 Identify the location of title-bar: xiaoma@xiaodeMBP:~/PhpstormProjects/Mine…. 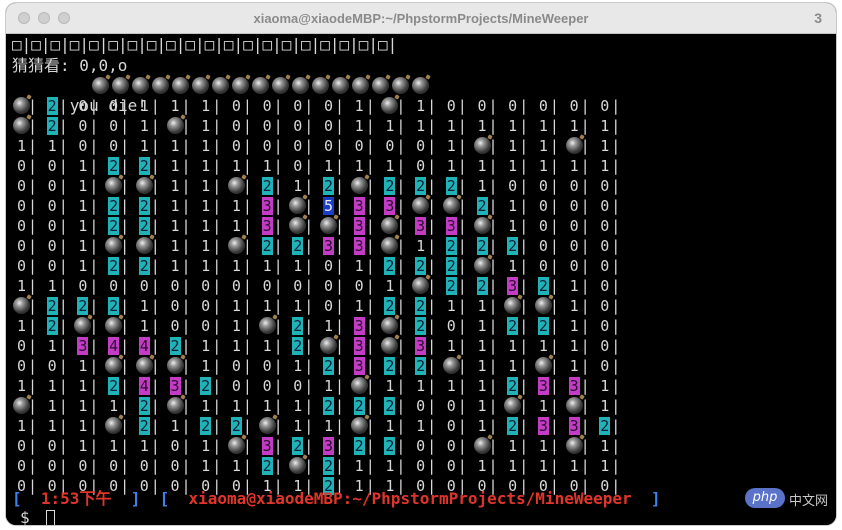
(421, 18).